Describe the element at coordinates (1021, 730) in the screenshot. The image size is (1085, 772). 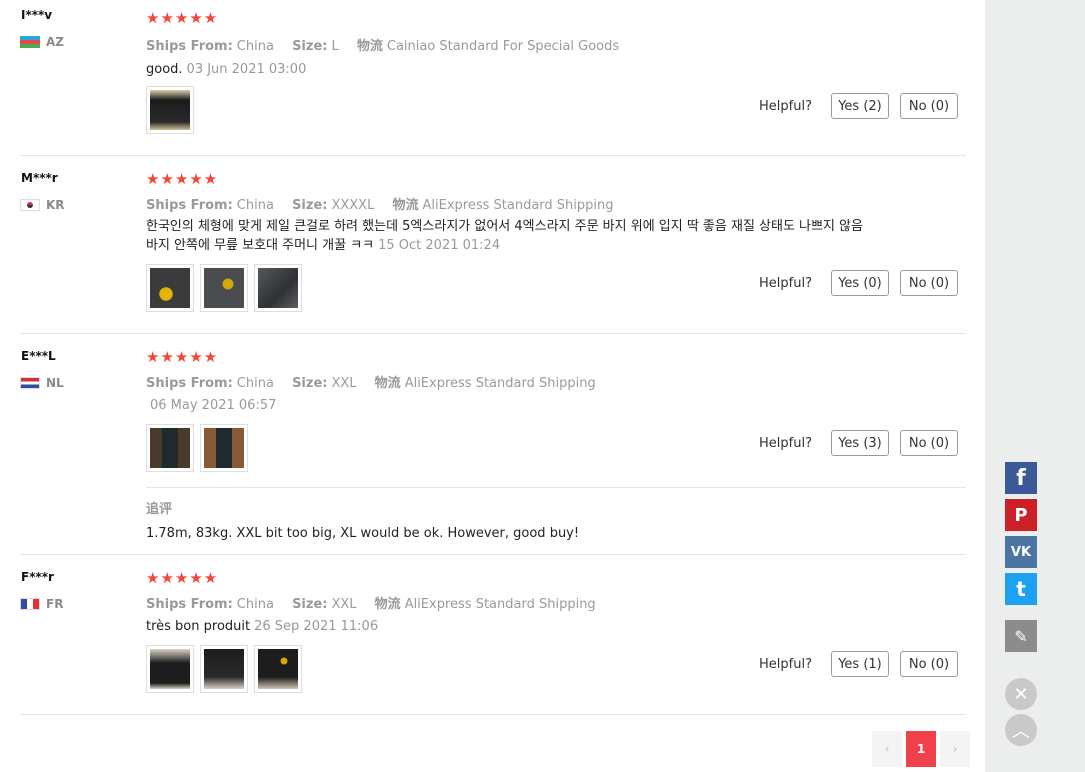
I see `back-to-top-icon: ︿` at that location.